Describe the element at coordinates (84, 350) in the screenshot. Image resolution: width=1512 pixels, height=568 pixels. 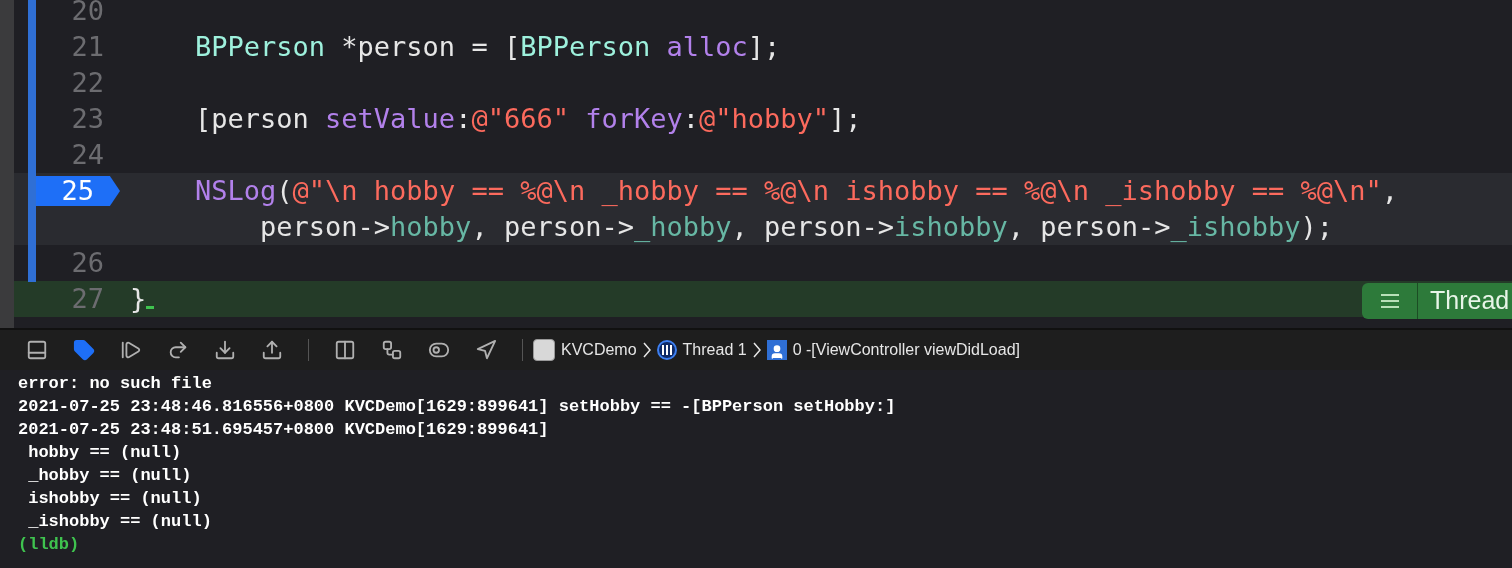
I see `breakpoints-icon` at that location.